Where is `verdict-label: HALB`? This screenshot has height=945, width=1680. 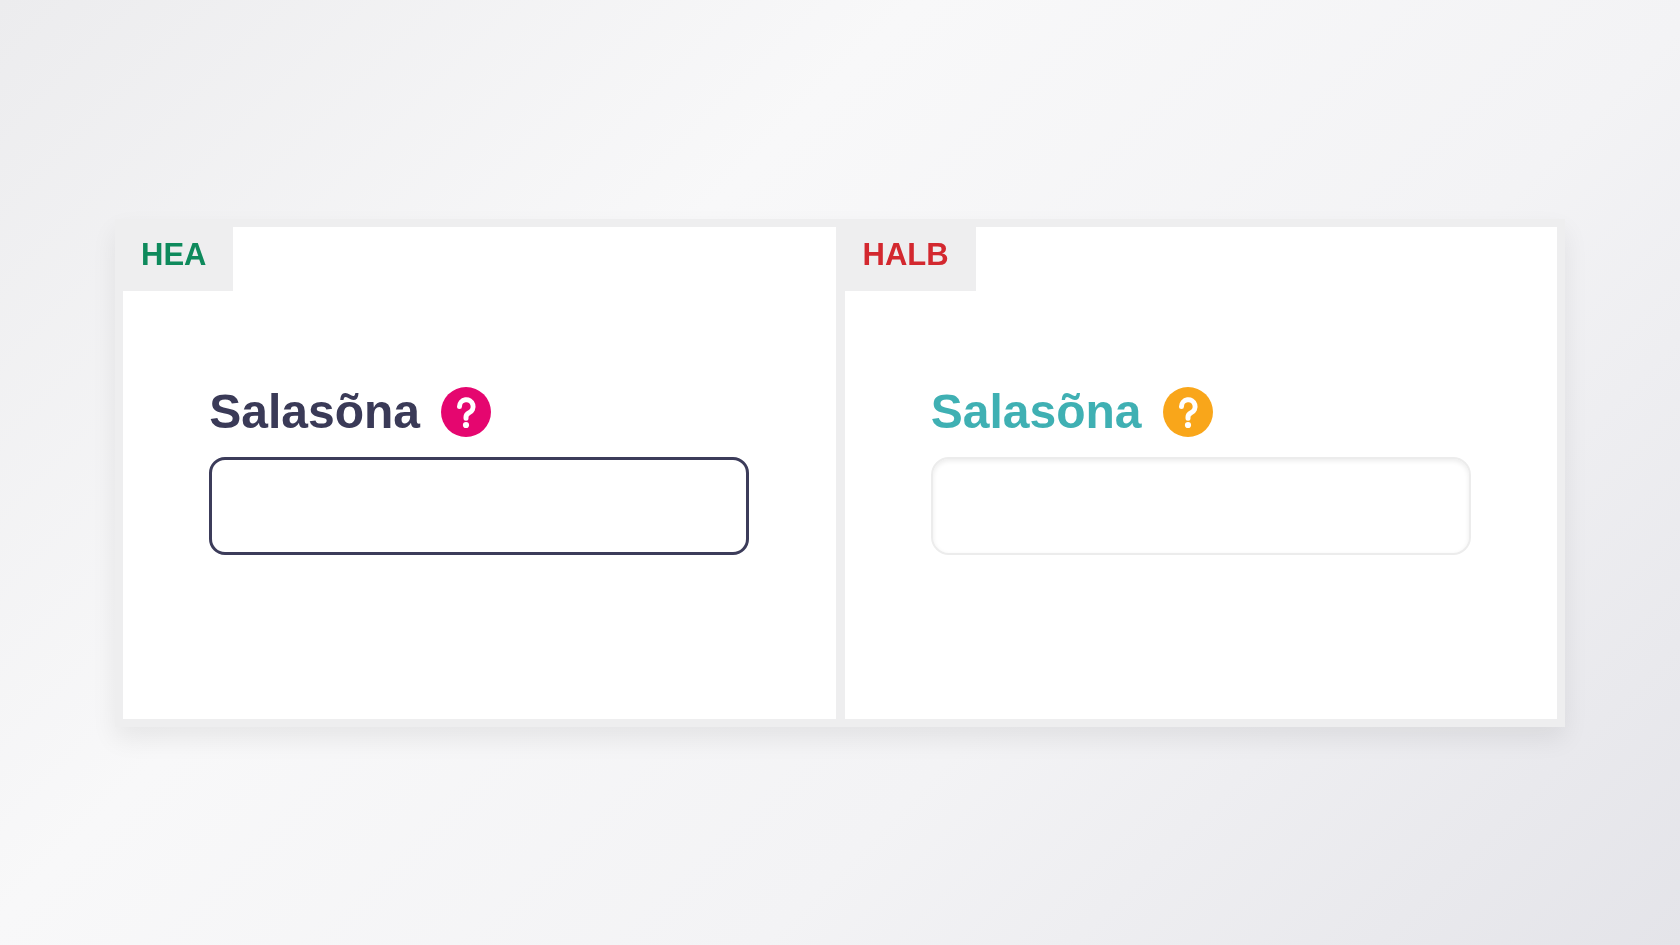
verdict-label: HALB is located at coordinates (906, 254).